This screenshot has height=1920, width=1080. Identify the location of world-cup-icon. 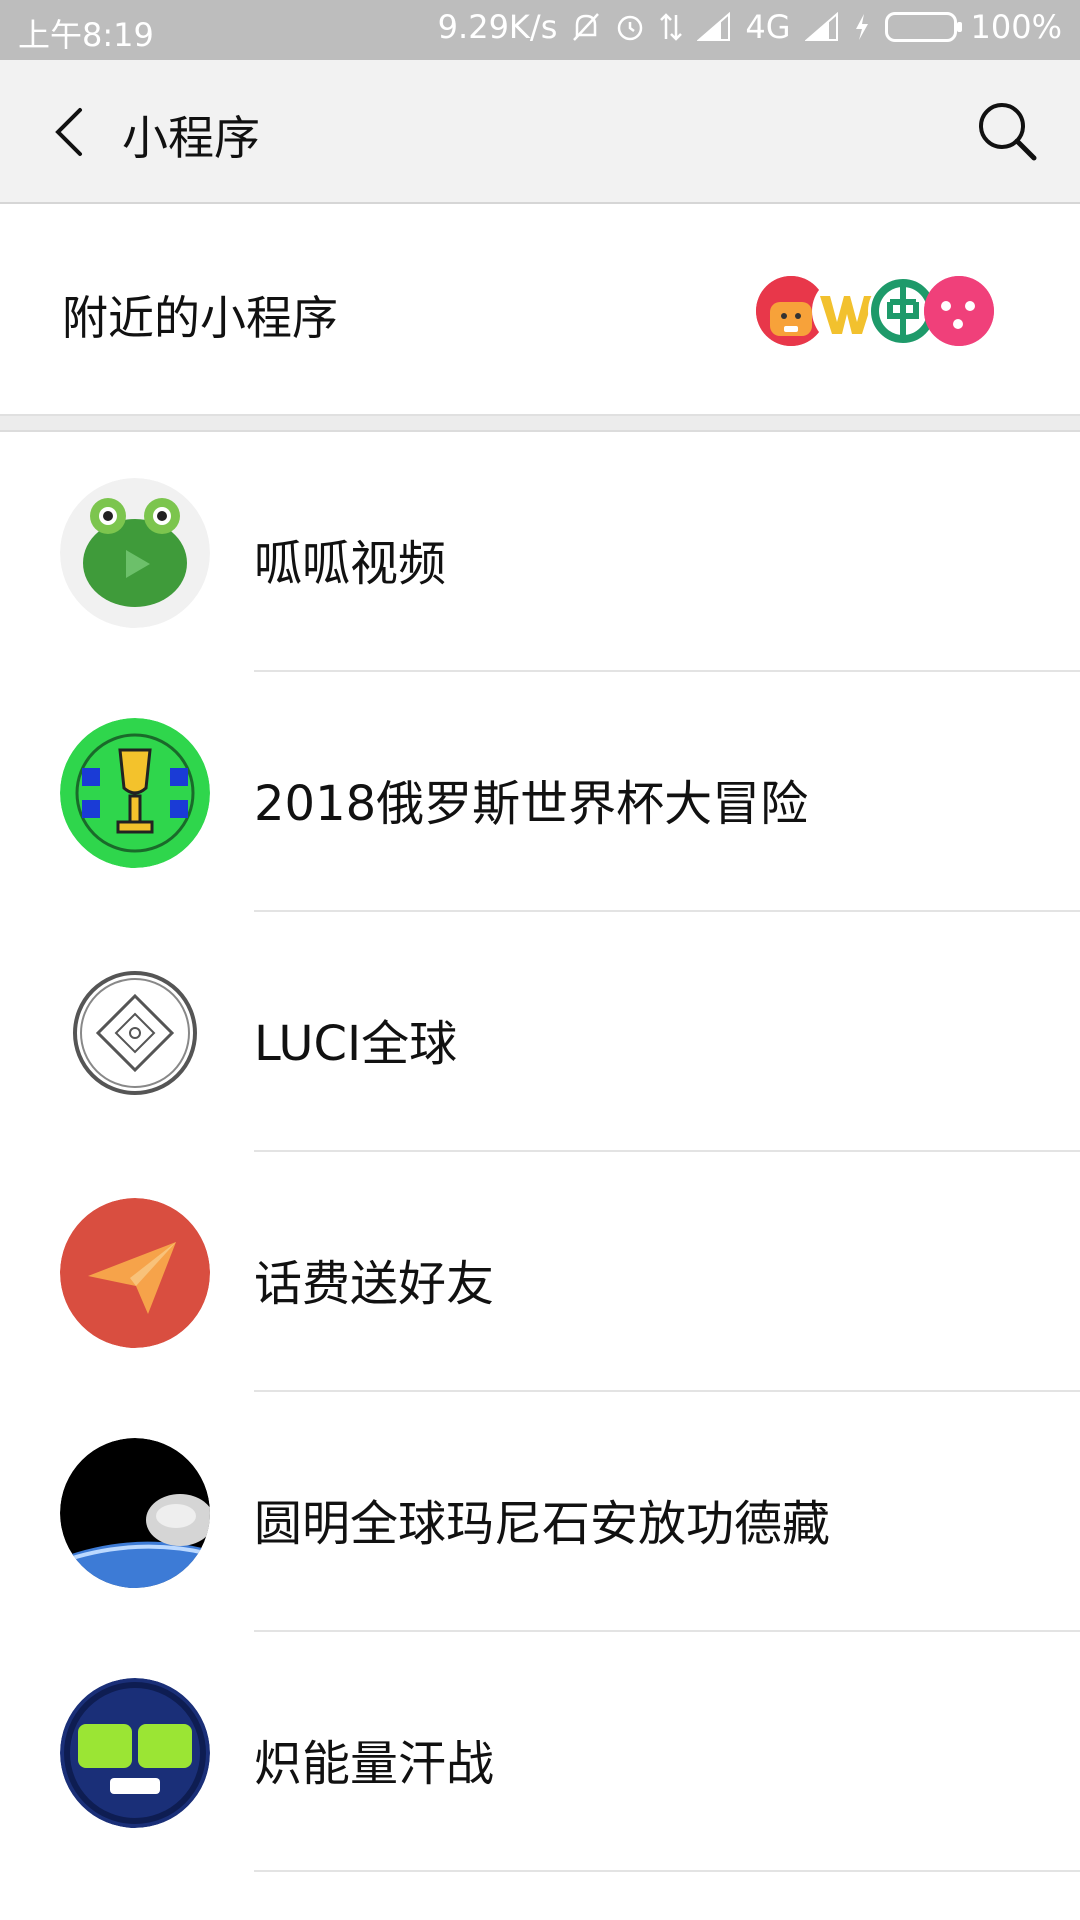
(135, 793).